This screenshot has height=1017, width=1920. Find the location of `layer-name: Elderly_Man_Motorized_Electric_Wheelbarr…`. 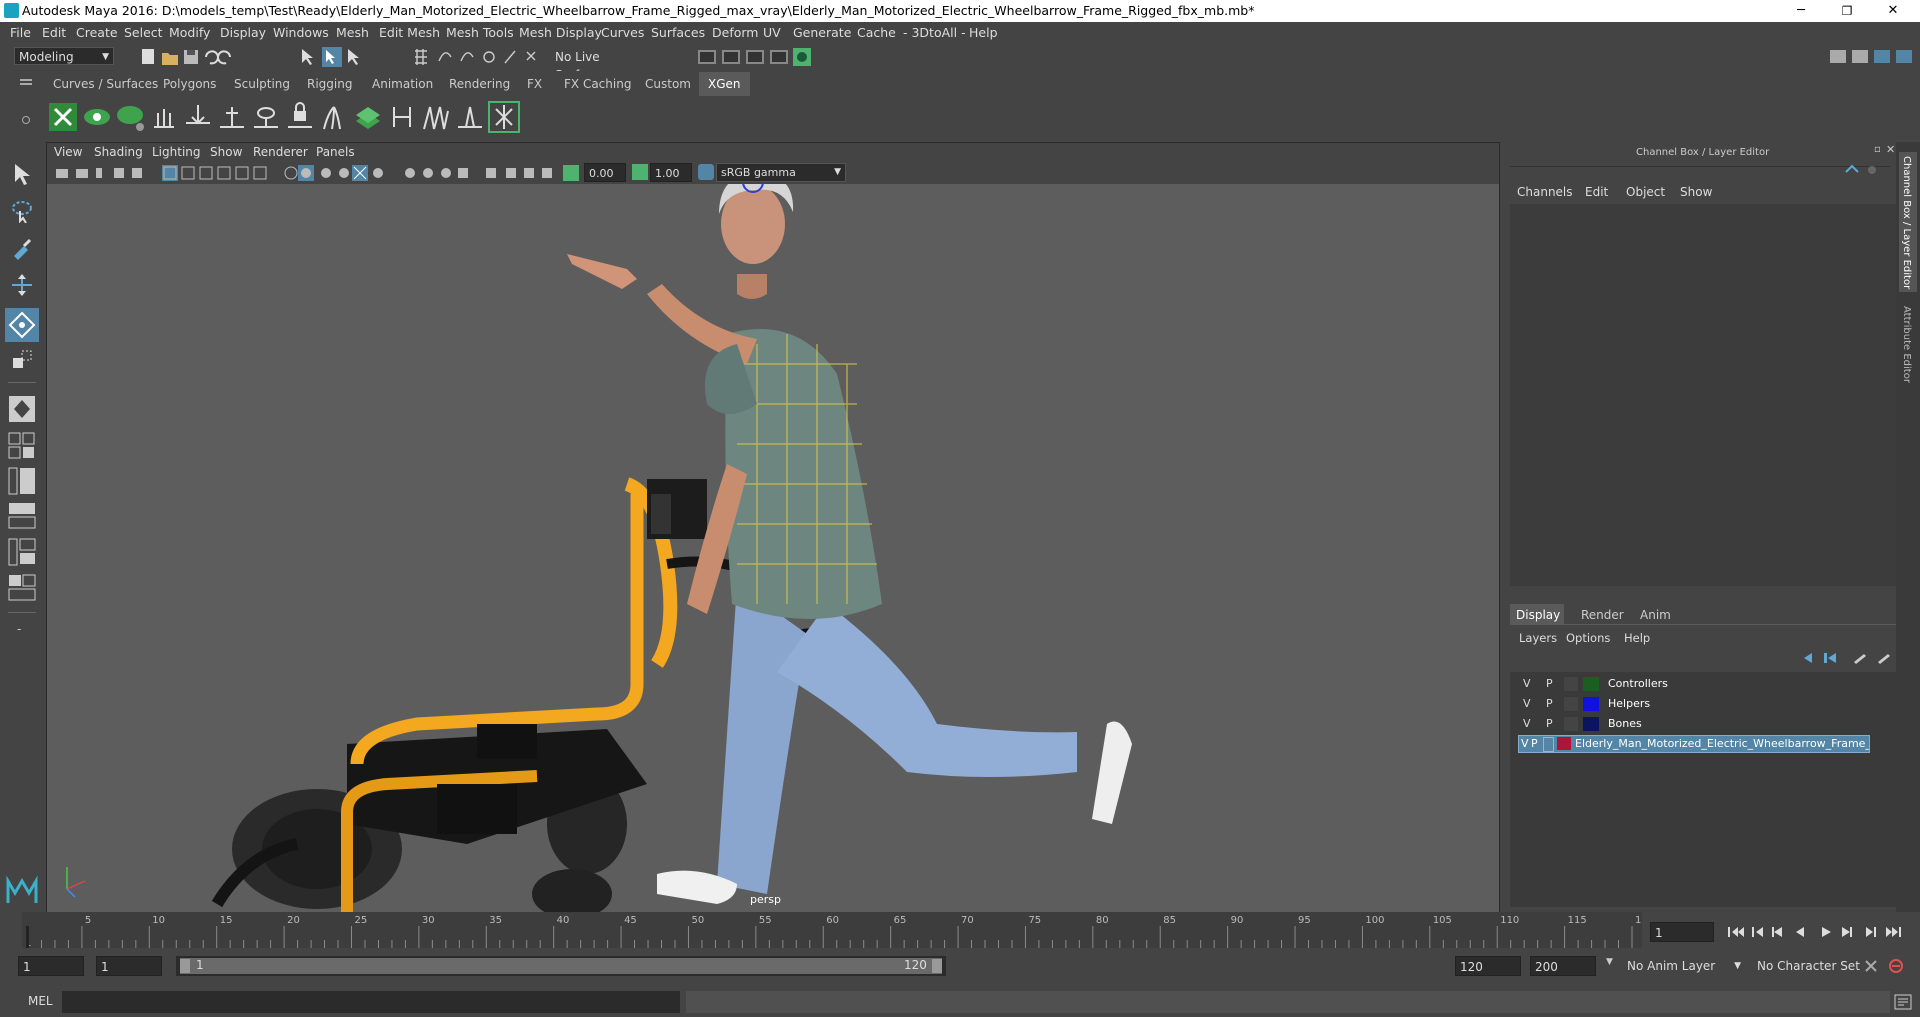

layer-name: Elderly_Man_Motorized_Electric_Wheelbarr… is located at coordinates (1722, 744).